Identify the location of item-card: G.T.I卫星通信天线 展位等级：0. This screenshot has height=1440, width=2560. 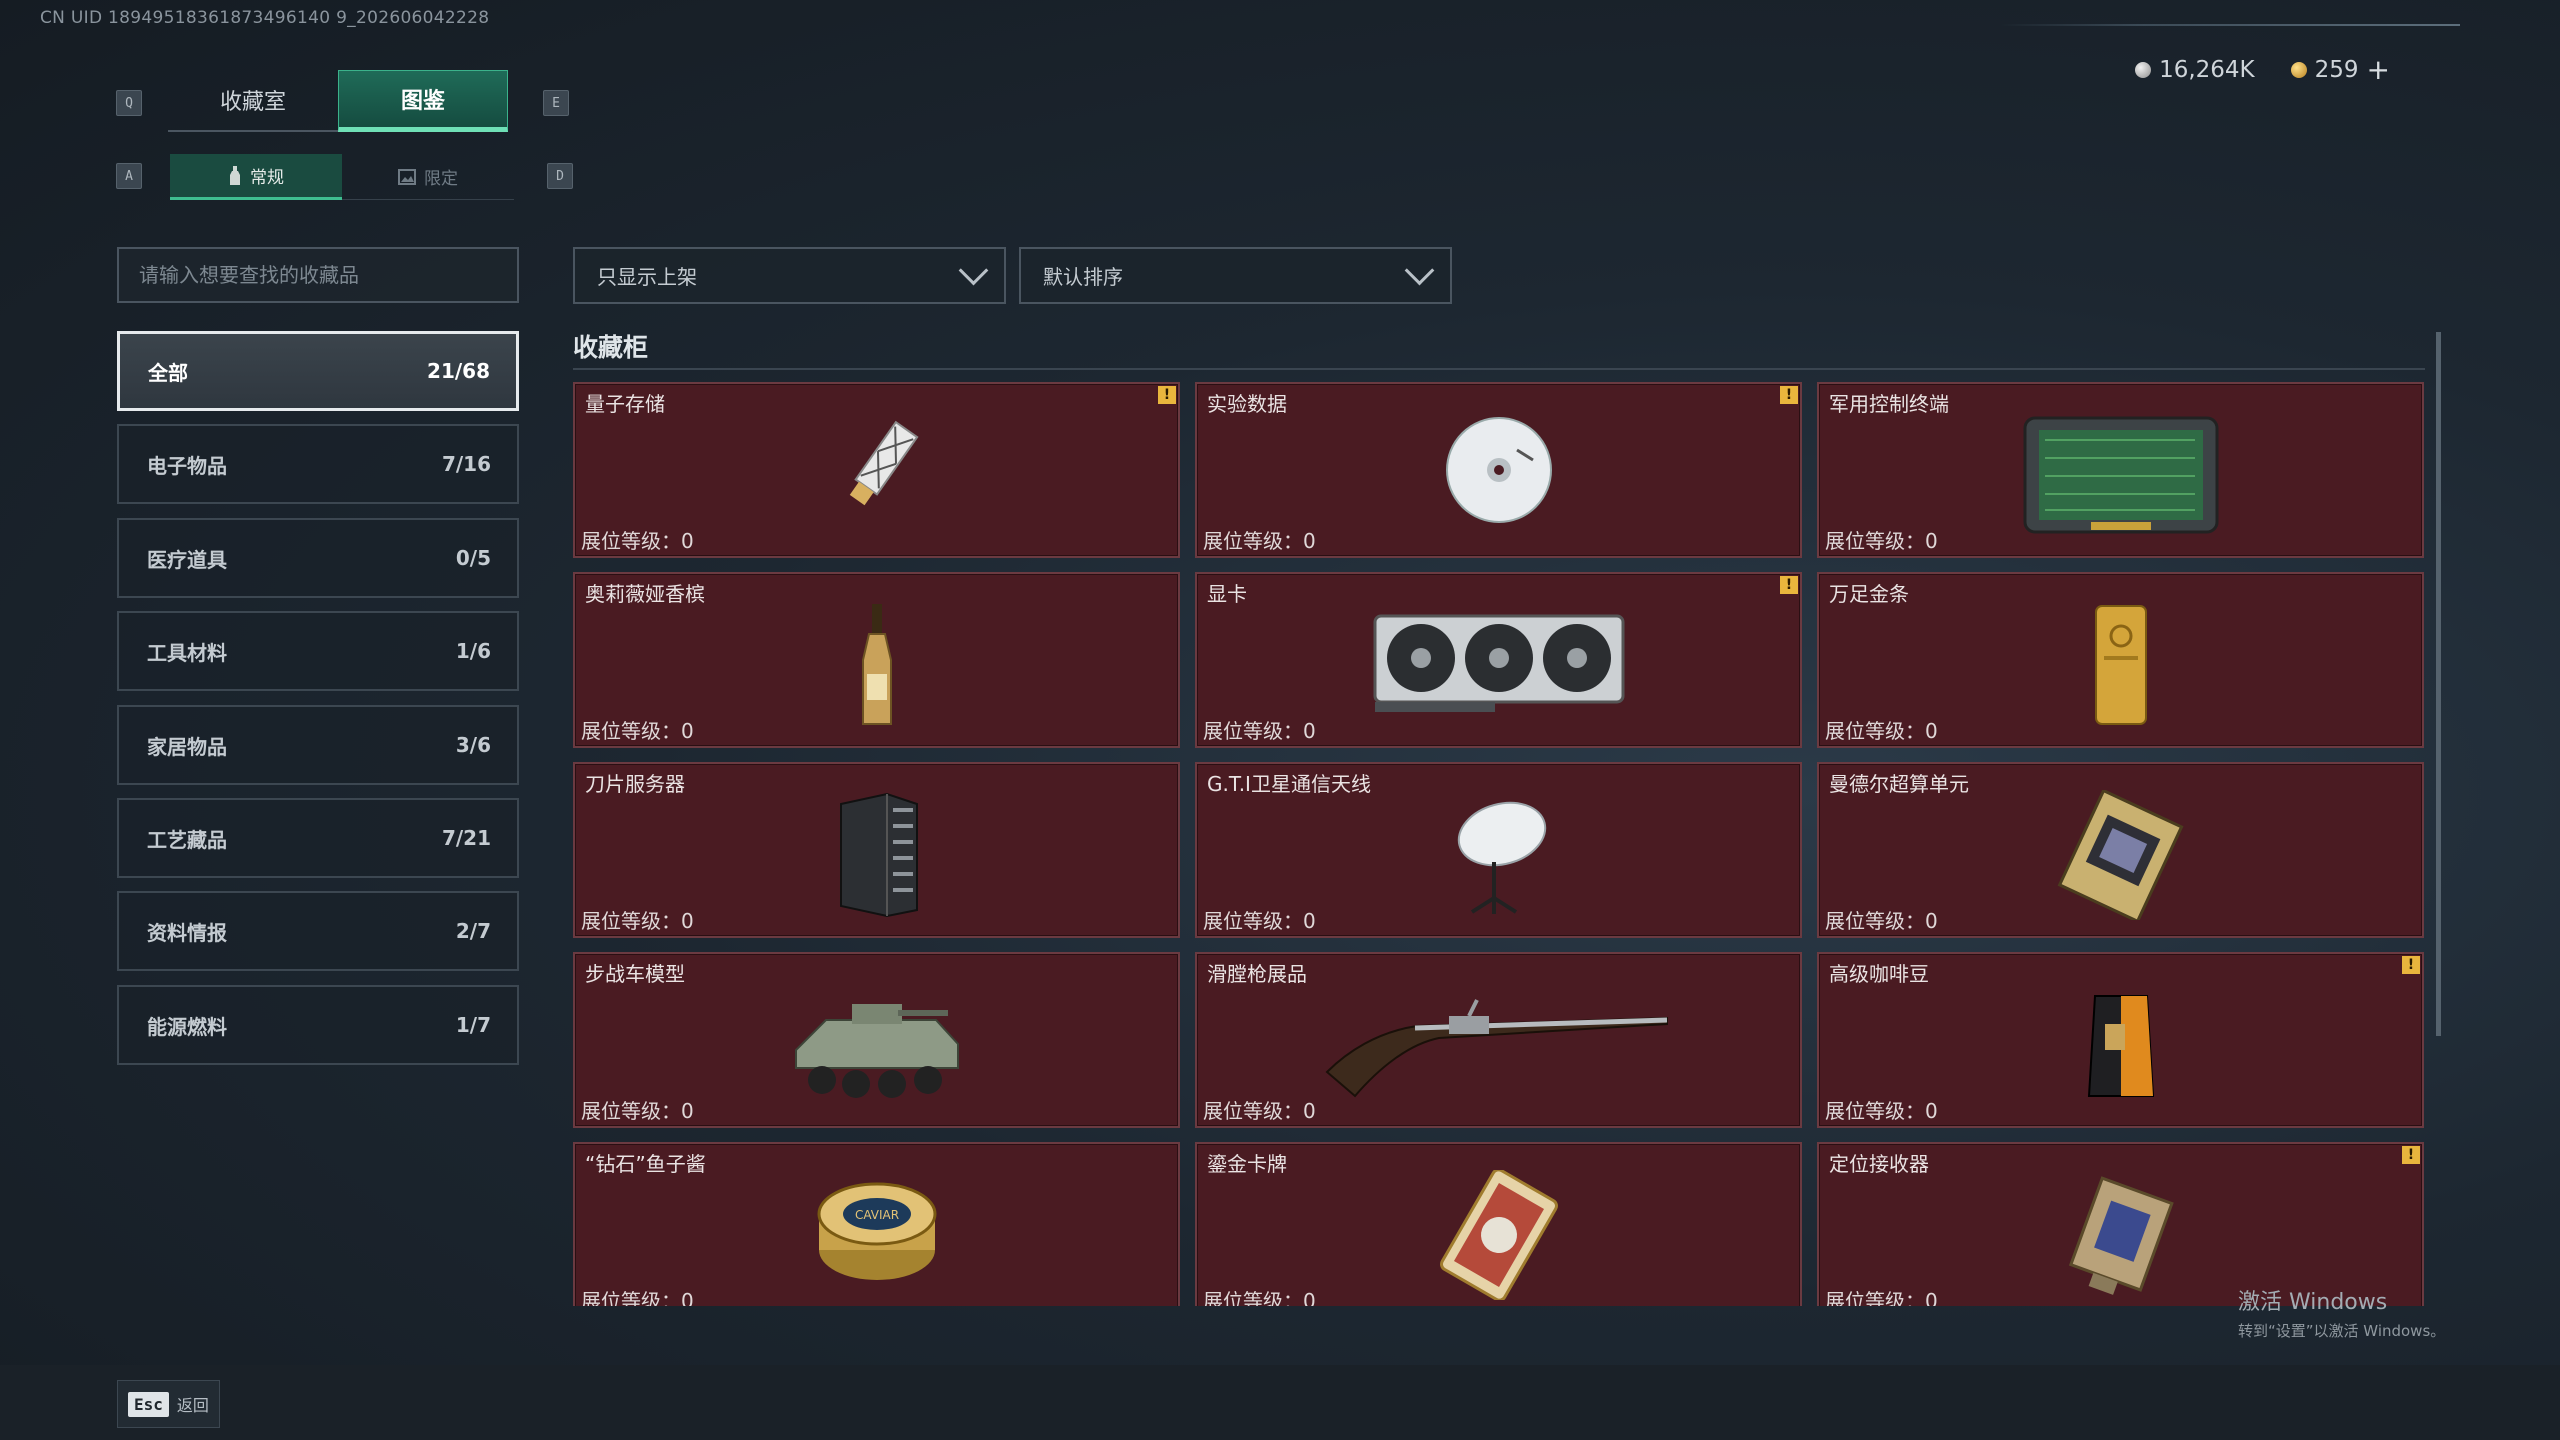
(1498, 850).